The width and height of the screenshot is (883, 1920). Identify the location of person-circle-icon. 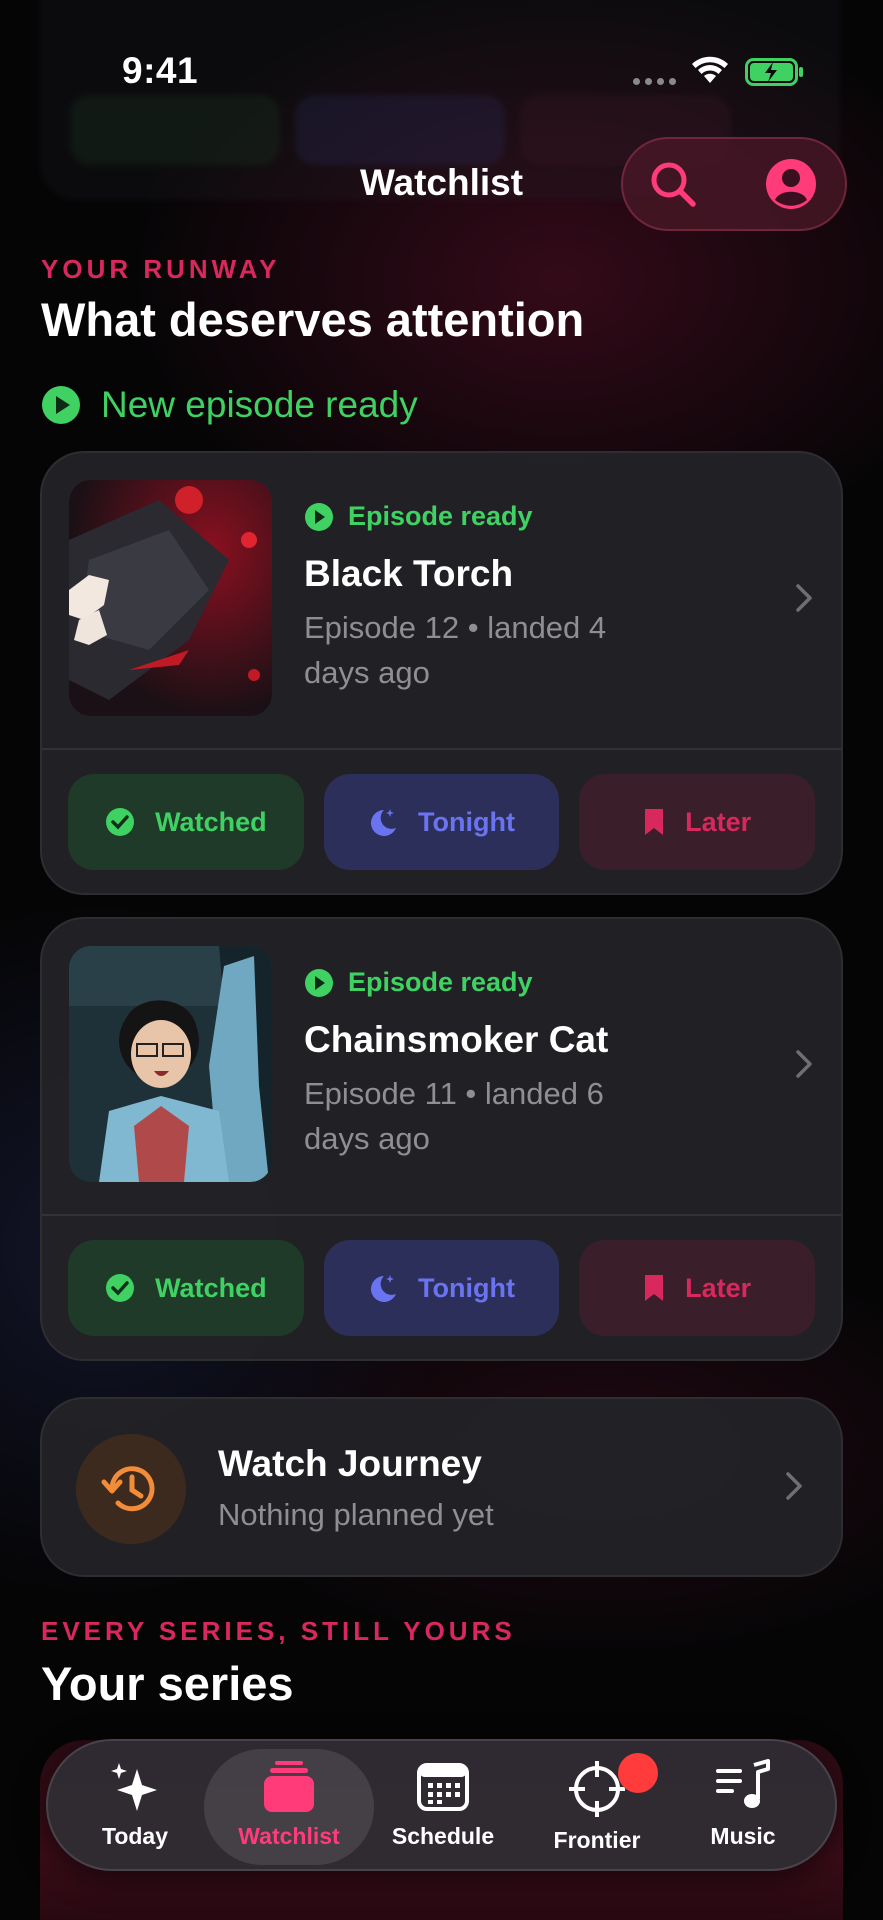
(791, 184).